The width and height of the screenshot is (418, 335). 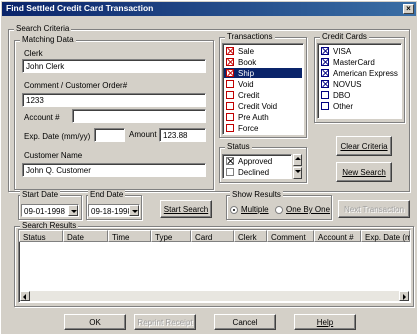 I want to click on status-label: Status, so click(x=238, y=146).